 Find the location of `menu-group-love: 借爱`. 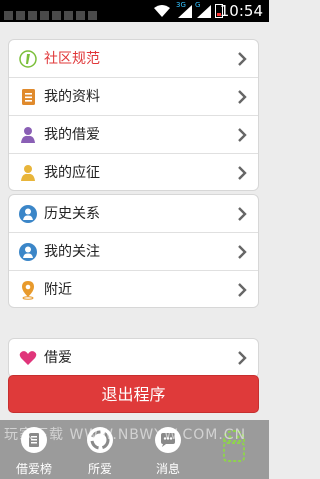

menu-group-love: 借爱 is located at coordinates (133, 358).